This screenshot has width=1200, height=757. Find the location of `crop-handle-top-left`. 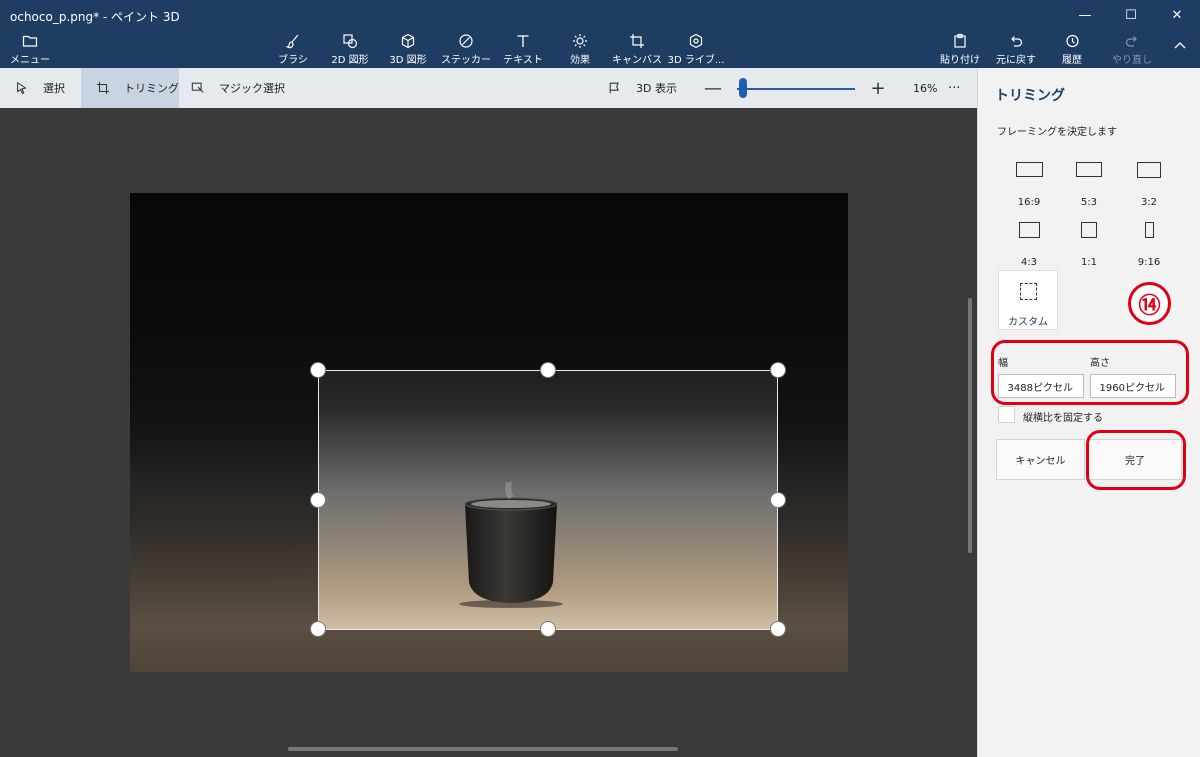

crop-handle-top-left is located at coordinates (318, 370).